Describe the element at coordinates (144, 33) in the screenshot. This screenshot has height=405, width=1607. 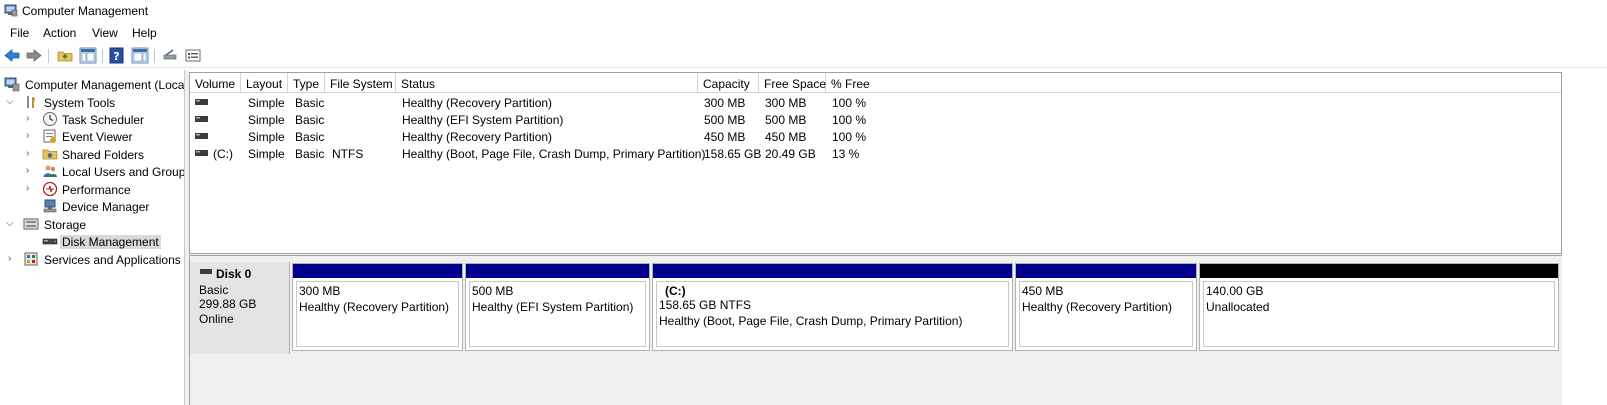
I see `menu-help: Help` at that location.